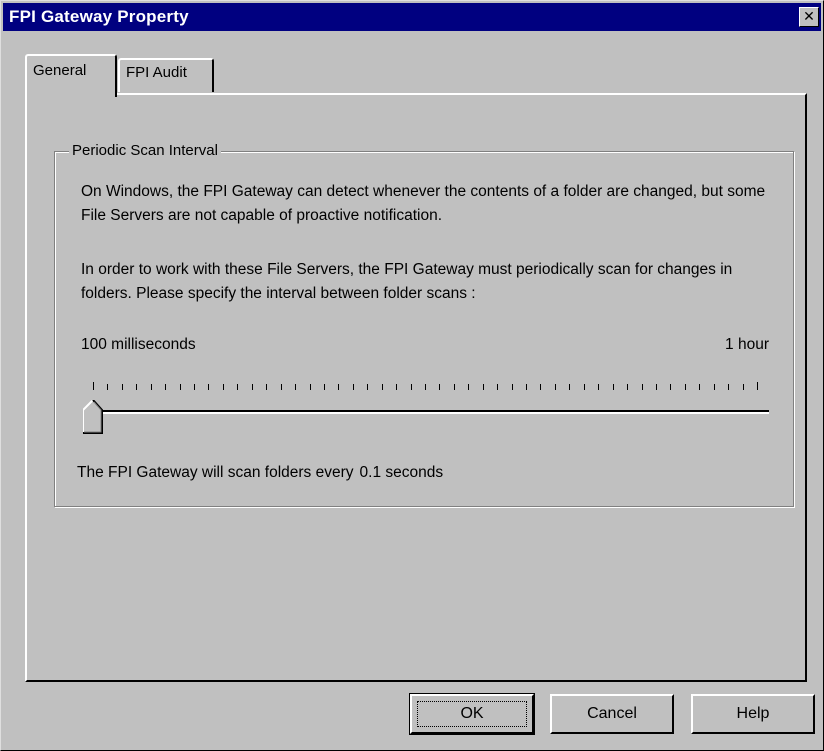 This screenshot has width=824, height=751. Describe the element at coordinates (156, 72) in the screenshot. I see `tab-fpi-audit-label: FPI Audit` at that location.